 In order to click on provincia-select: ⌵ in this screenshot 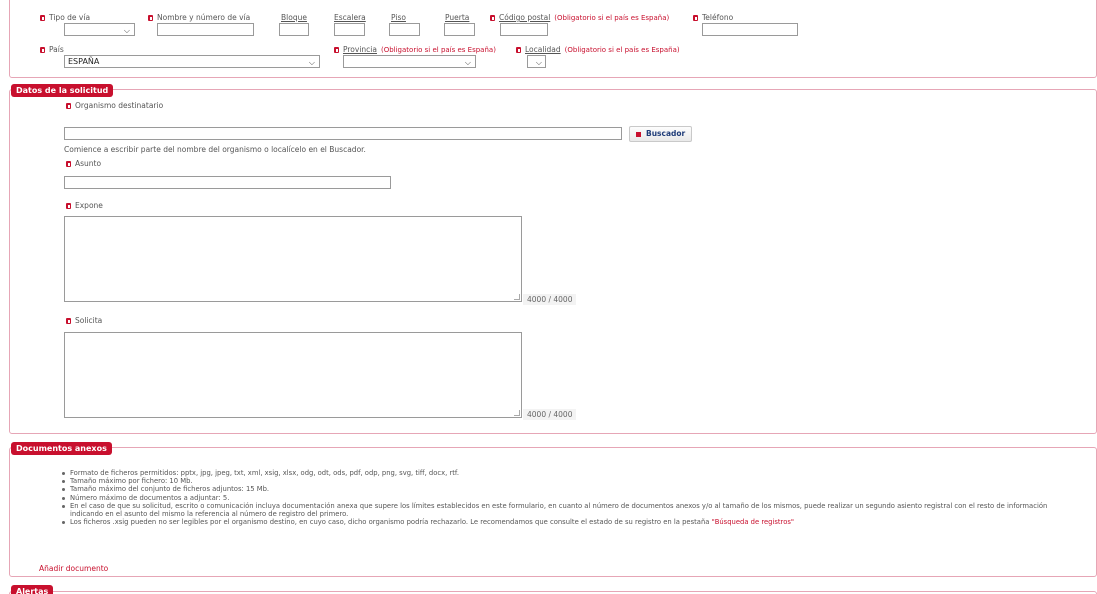, I will do `click(409, 61)`.